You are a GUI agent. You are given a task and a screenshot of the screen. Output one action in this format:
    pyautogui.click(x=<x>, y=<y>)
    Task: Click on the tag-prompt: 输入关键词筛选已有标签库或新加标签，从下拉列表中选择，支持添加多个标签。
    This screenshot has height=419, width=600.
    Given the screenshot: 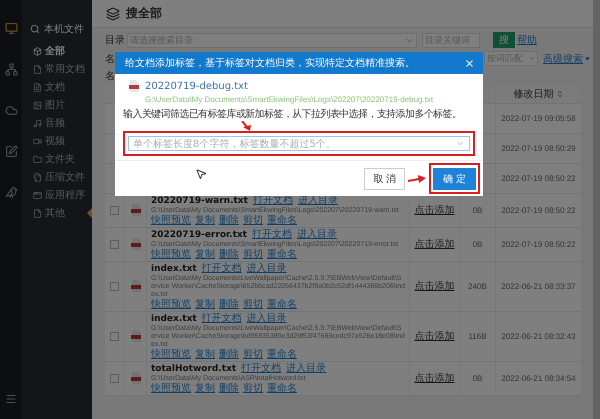 What is the action you would take?
    pyautogui.click(x=292, y=115)
    